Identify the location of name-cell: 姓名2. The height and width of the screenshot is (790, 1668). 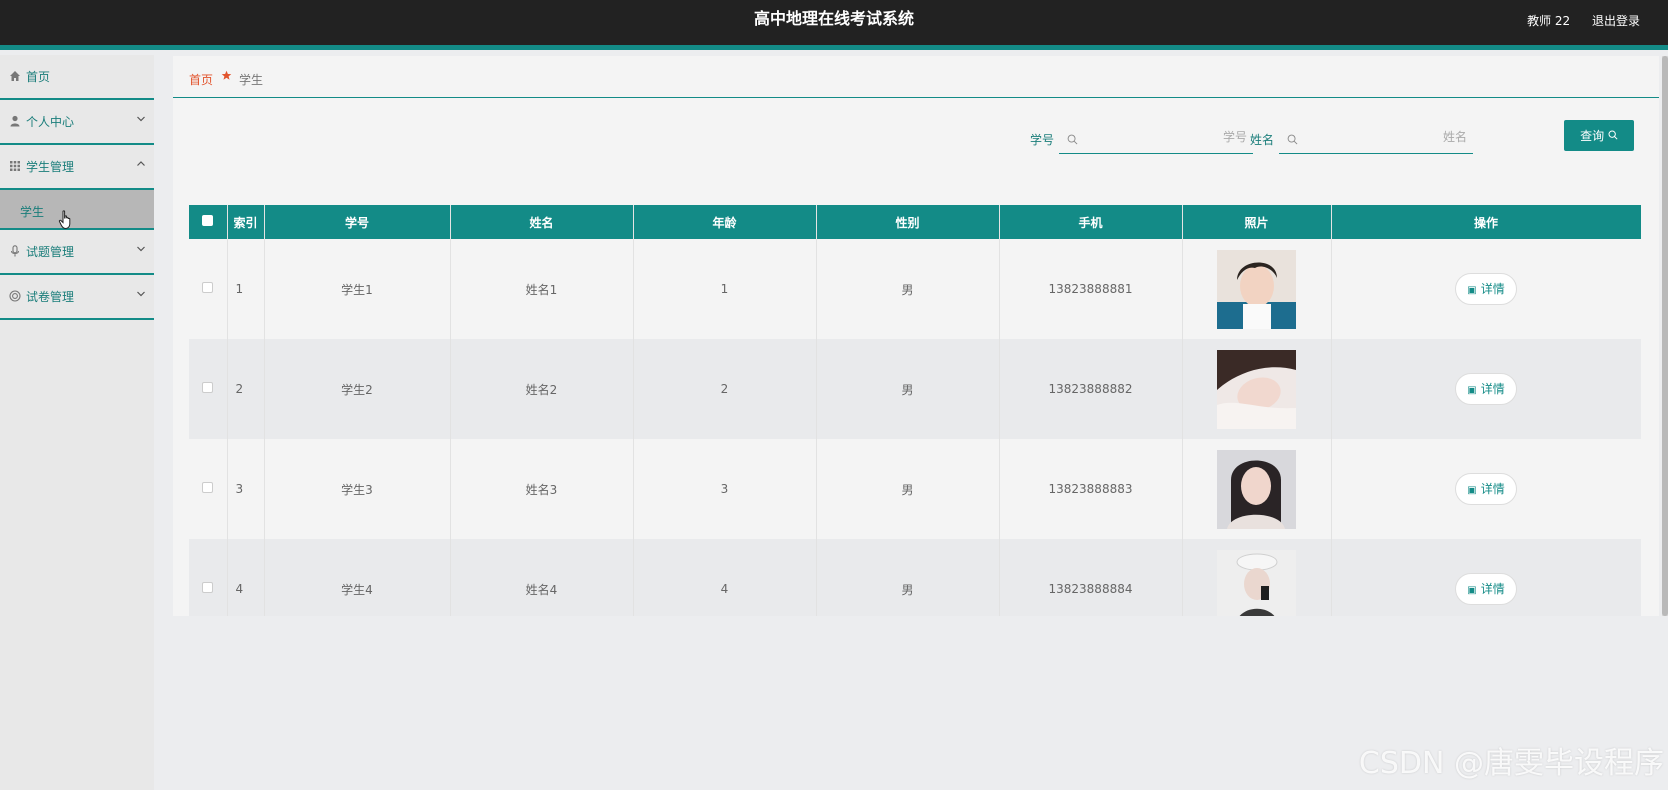
(542, 389).